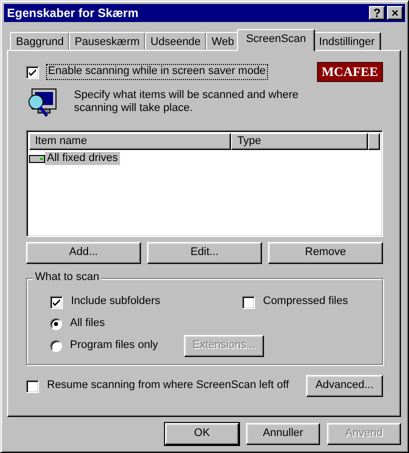 The width and height of the screenshot is (409, 453). Describe the element at coordinates (299, 141) in the screenshot. I see `column-header: Type` at that location.